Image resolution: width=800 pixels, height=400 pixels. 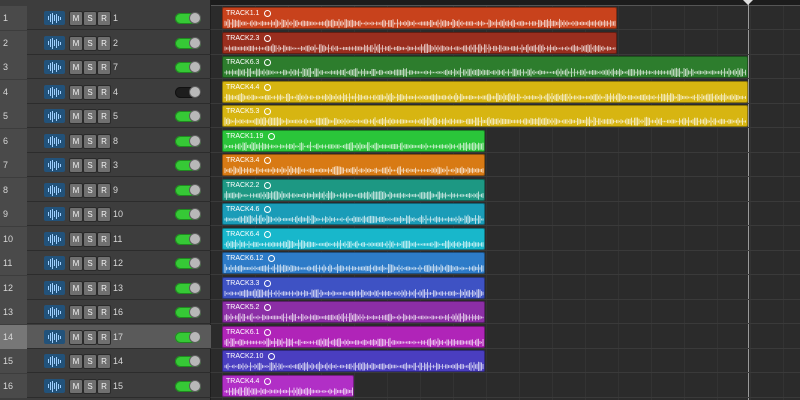 I want to click on track-header: 16 M S R 15, so click(x=105, y=386).